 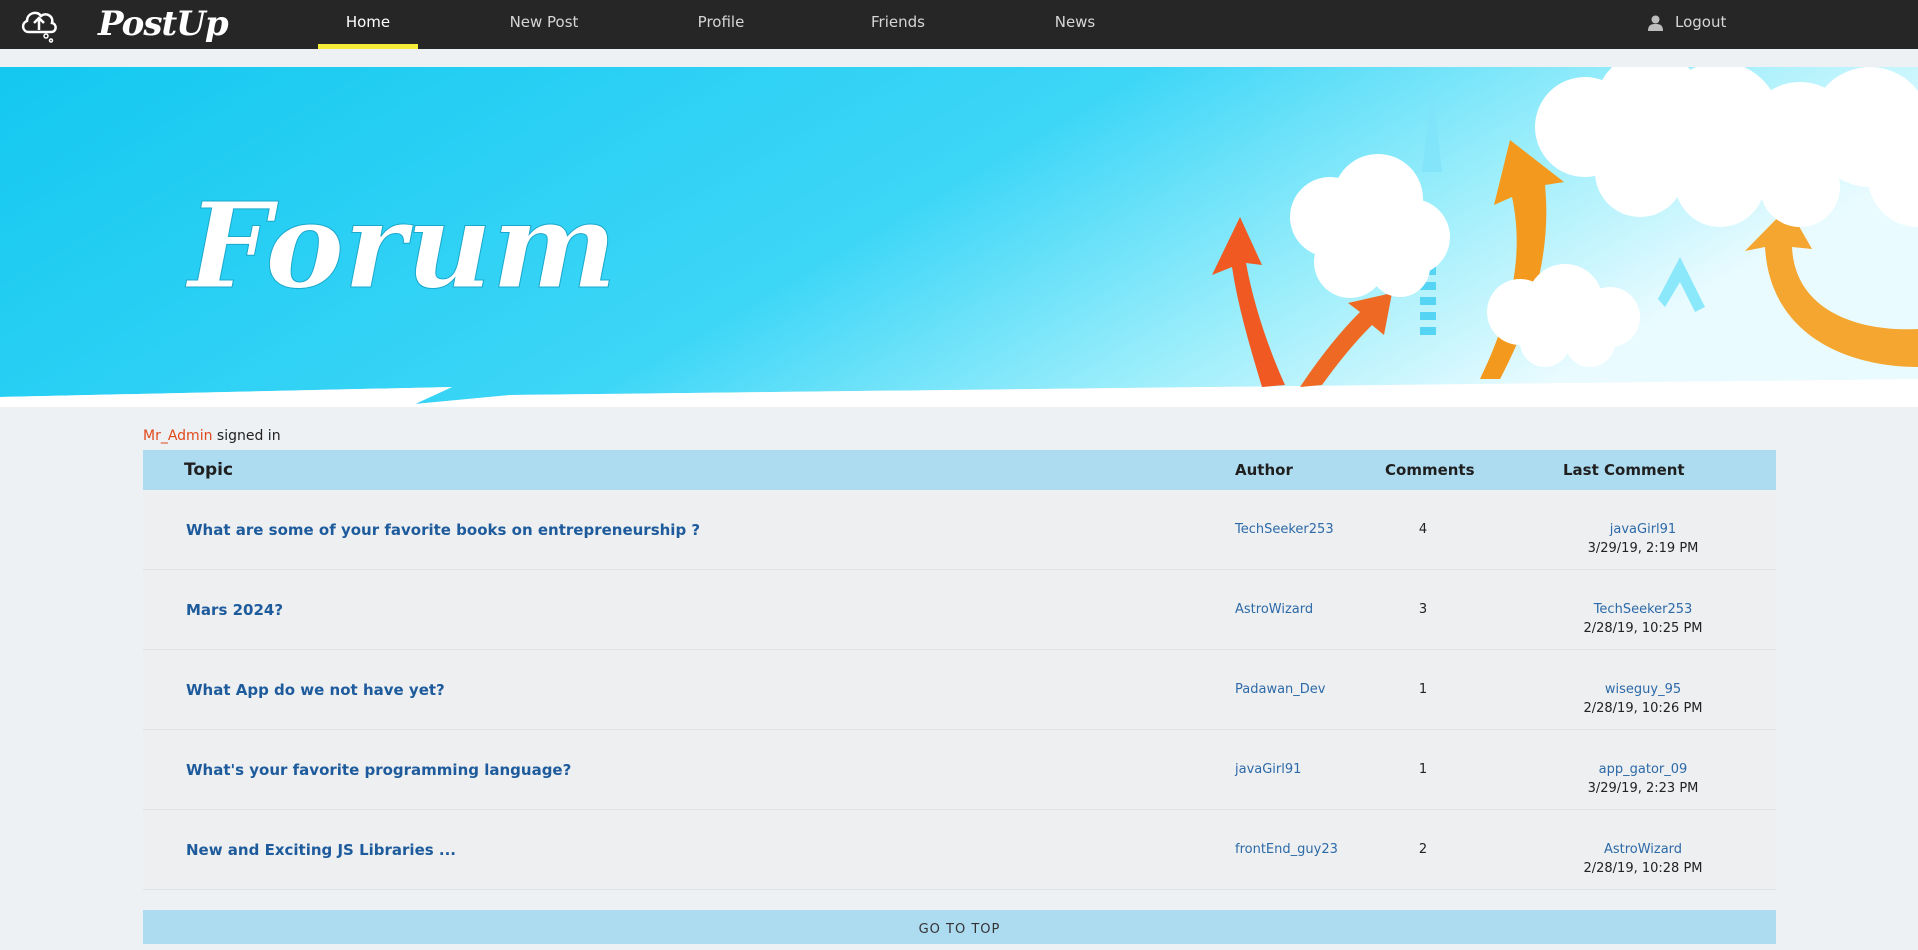 I want to click on nav-home: Home, so click(x=368, y=24).